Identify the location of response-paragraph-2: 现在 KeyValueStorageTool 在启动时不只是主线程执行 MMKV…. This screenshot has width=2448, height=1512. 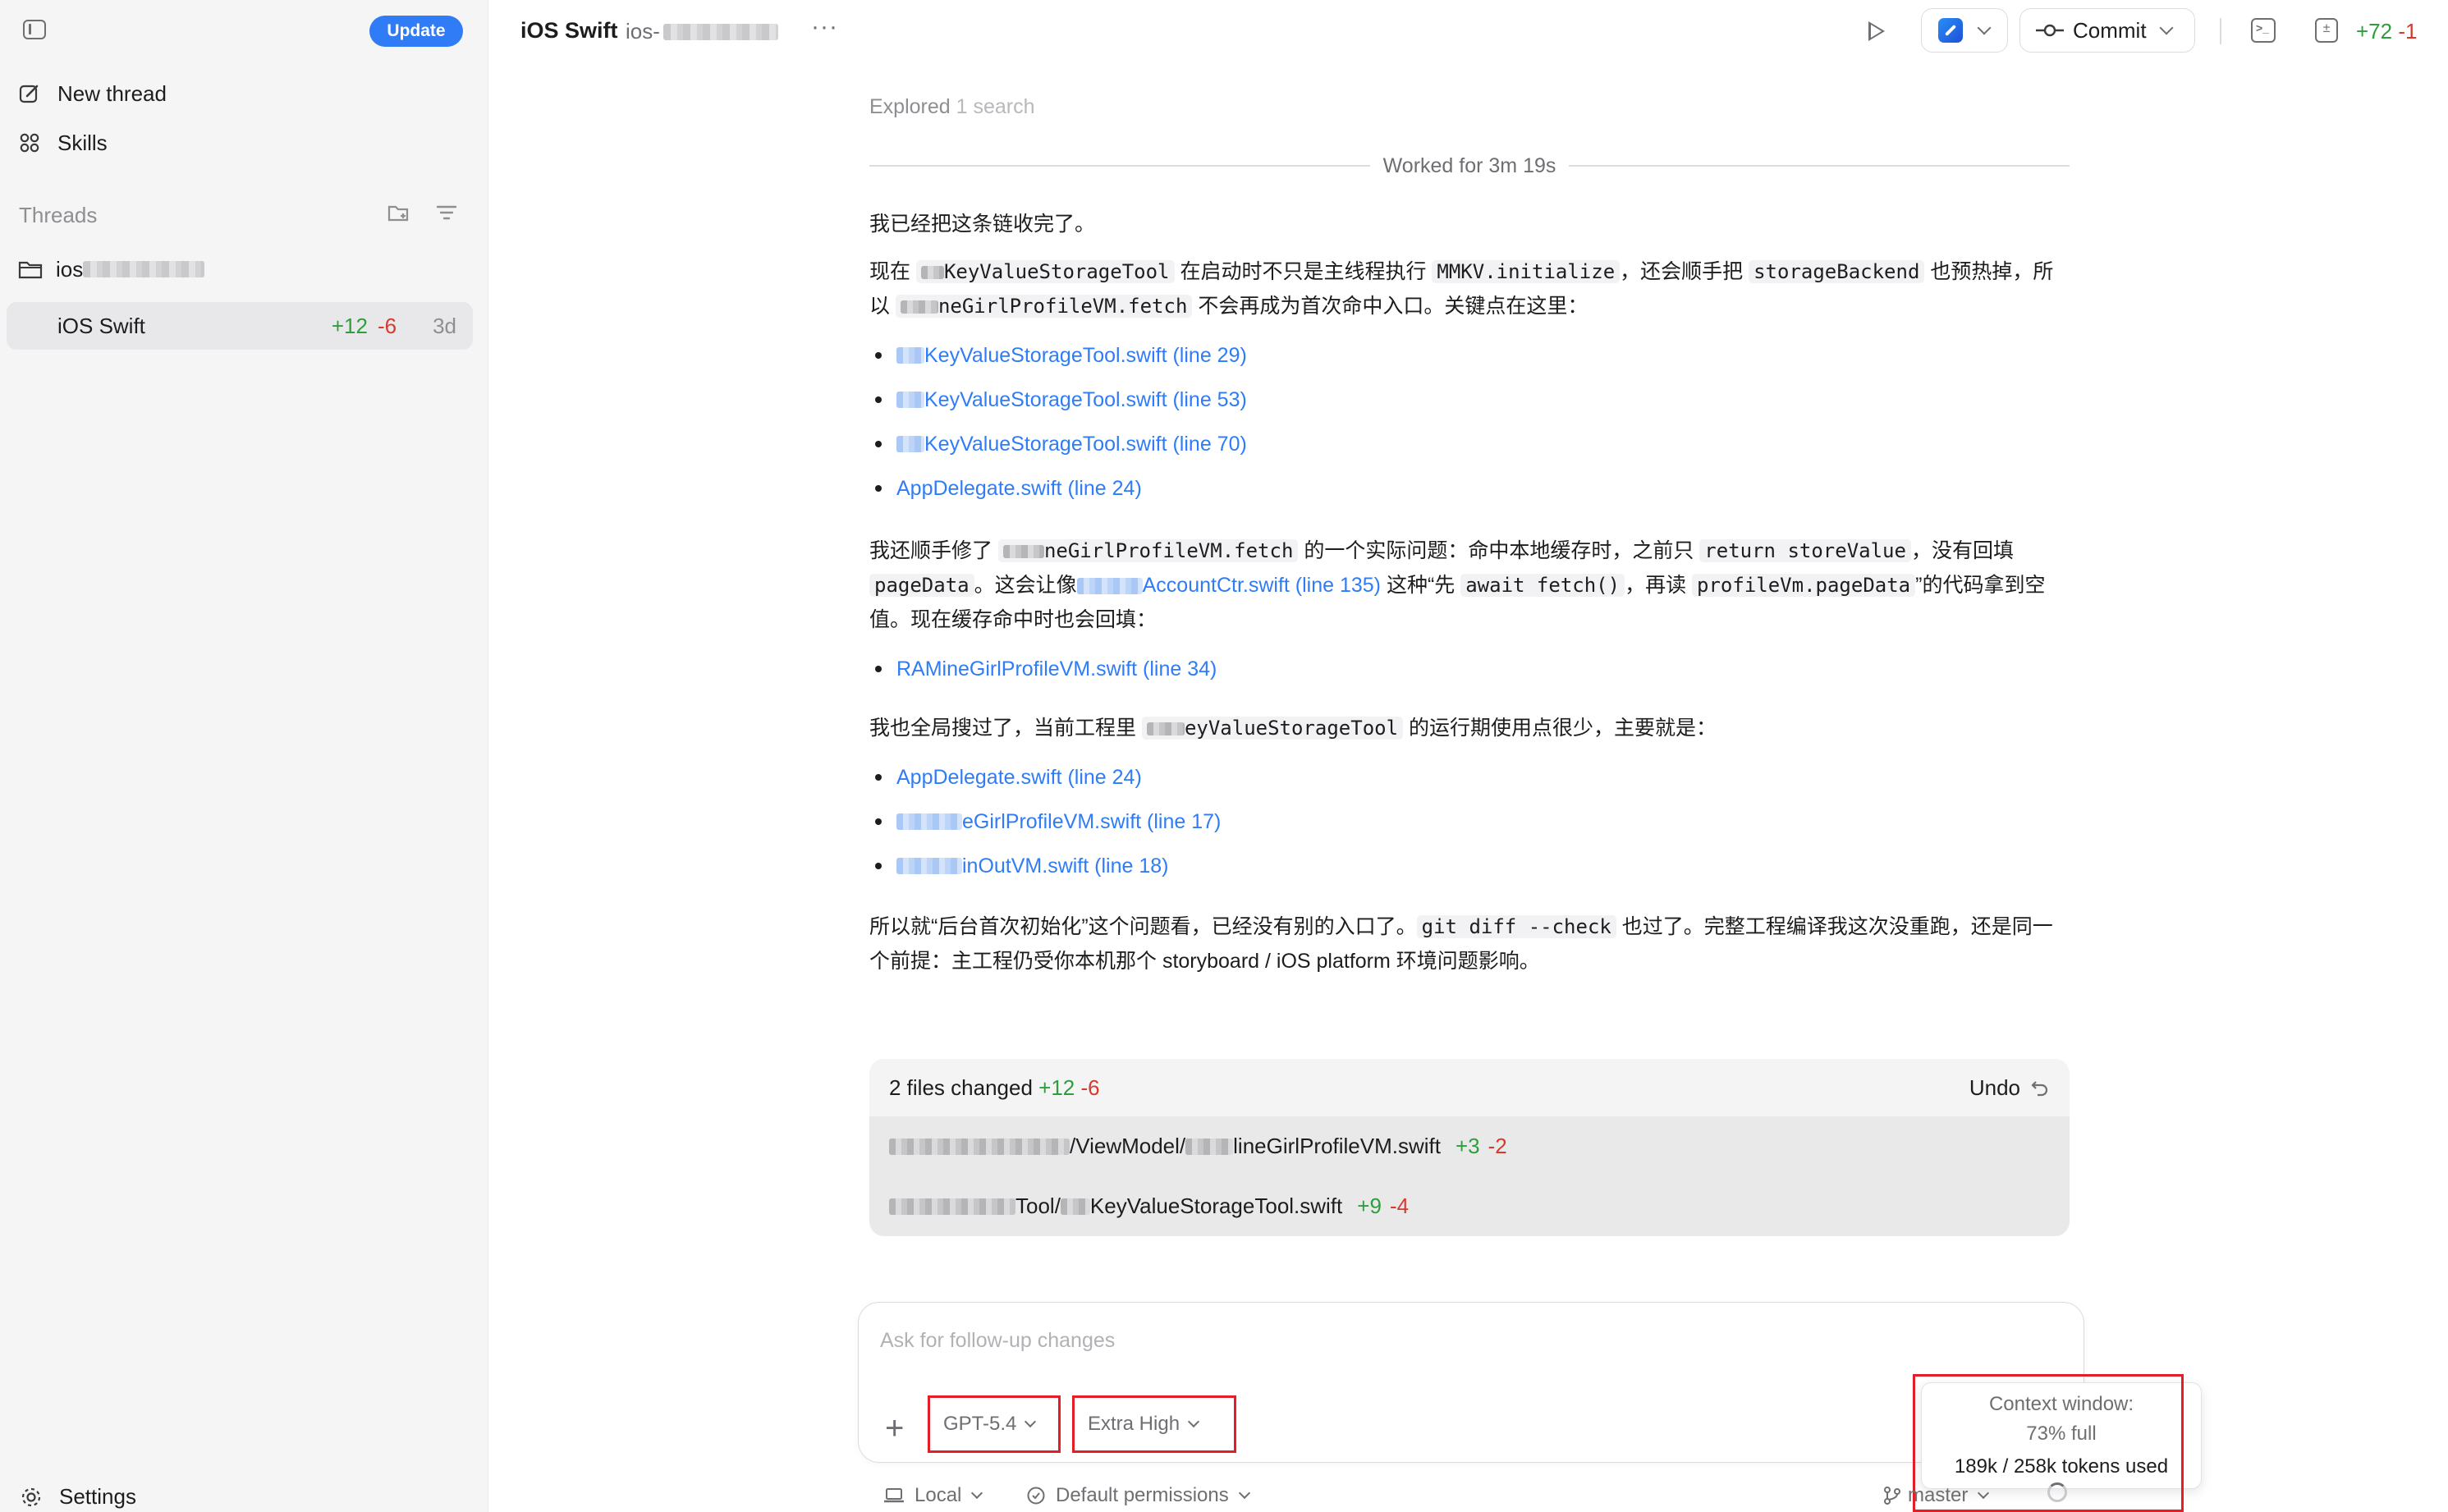
(1469, 288).